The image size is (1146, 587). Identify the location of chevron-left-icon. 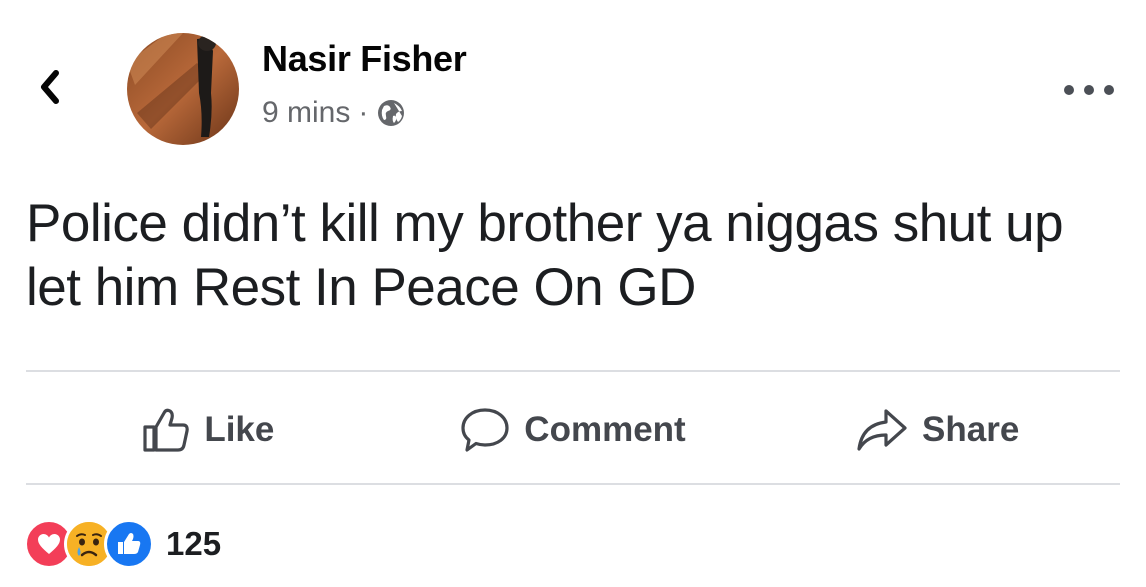
(50, 87).